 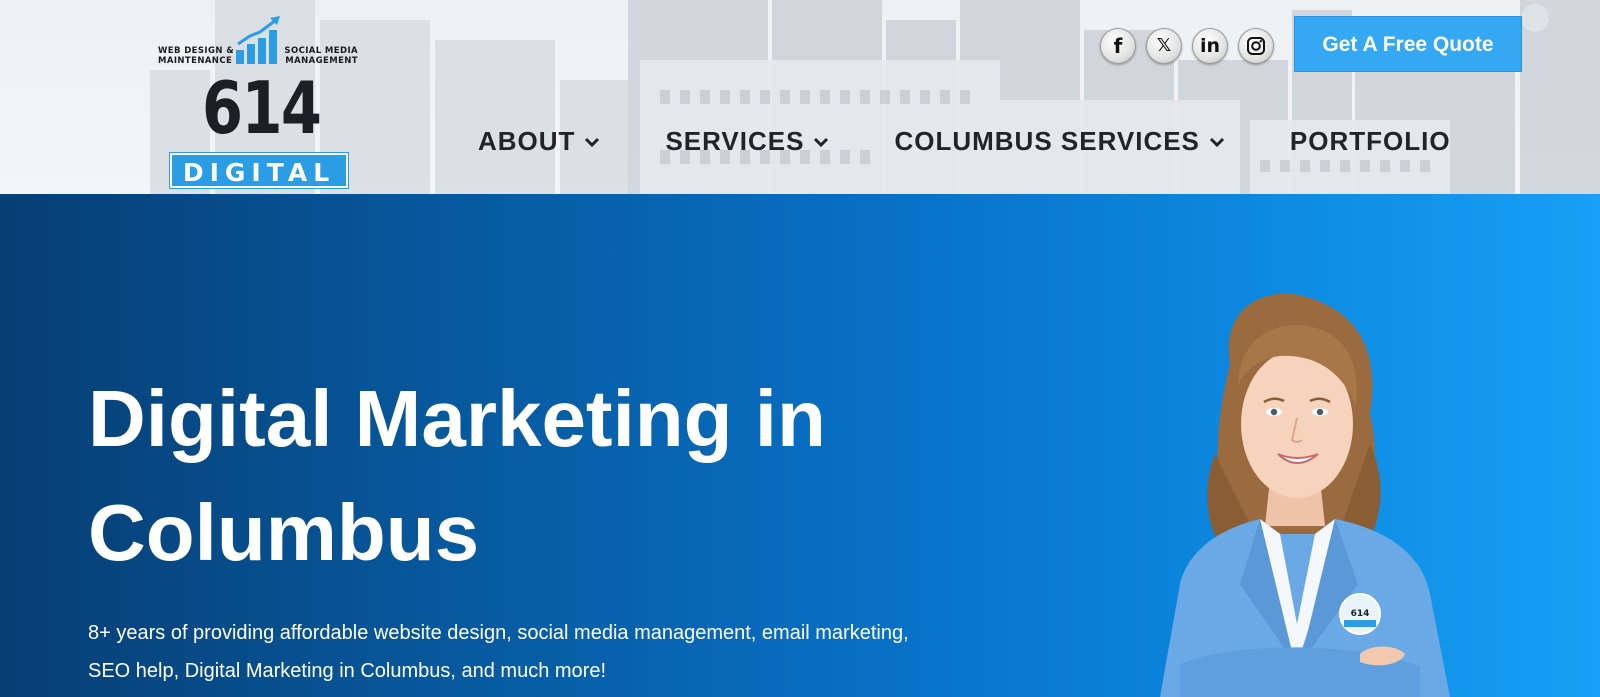 What do you see at coordinates (284, 532) in the screenshot?
I see `hero-title-line2: Columbus` at bounding box center [284, 532].